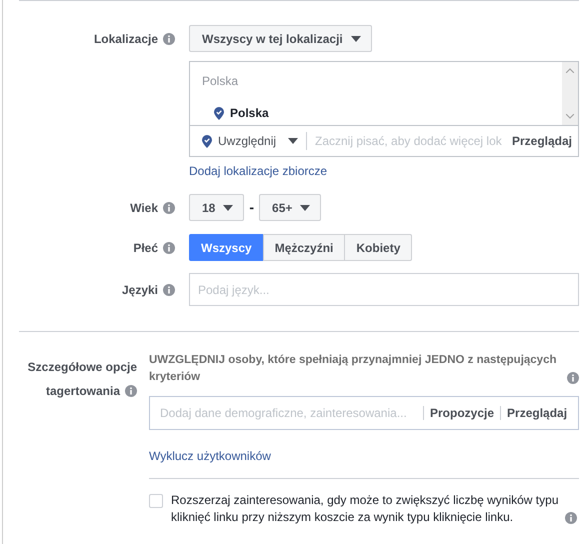  What do you see at coordinates (570, 70) in the screenshot?
I see `chevron-up-icon` at bounding box center [570, 70].